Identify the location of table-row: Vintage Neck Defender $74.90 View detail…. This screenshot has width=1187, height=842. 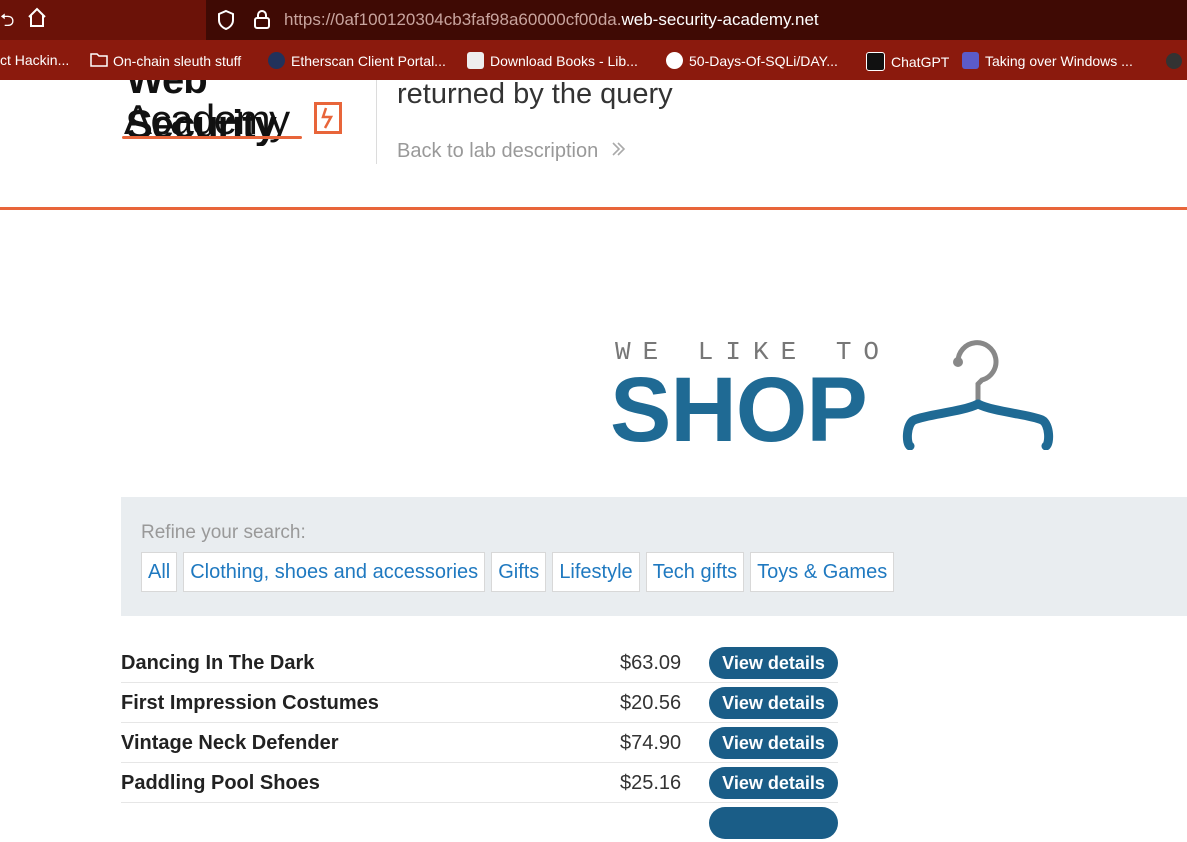
(479, 743).